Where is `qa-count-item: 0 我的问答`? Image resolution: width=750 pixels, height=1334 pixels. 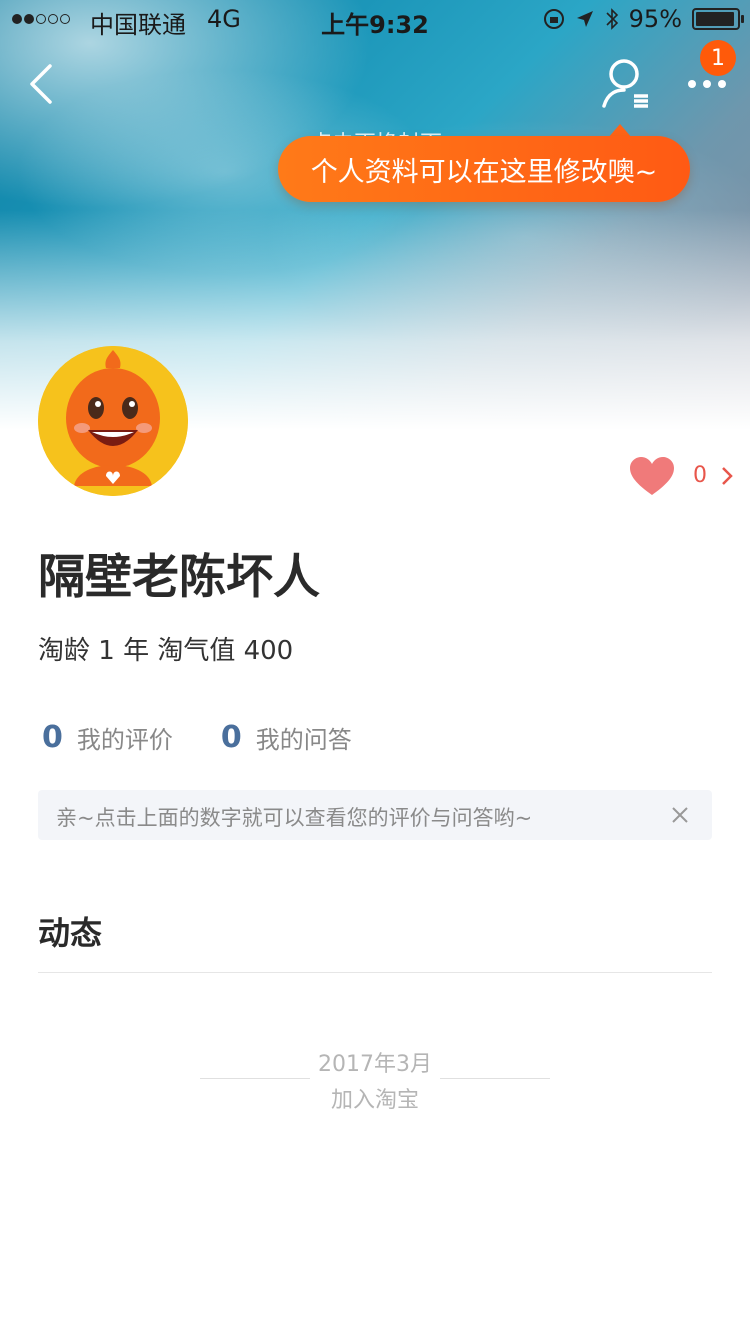 qa-count-item: 0 我的问答 is located at coordinates (286, 737).